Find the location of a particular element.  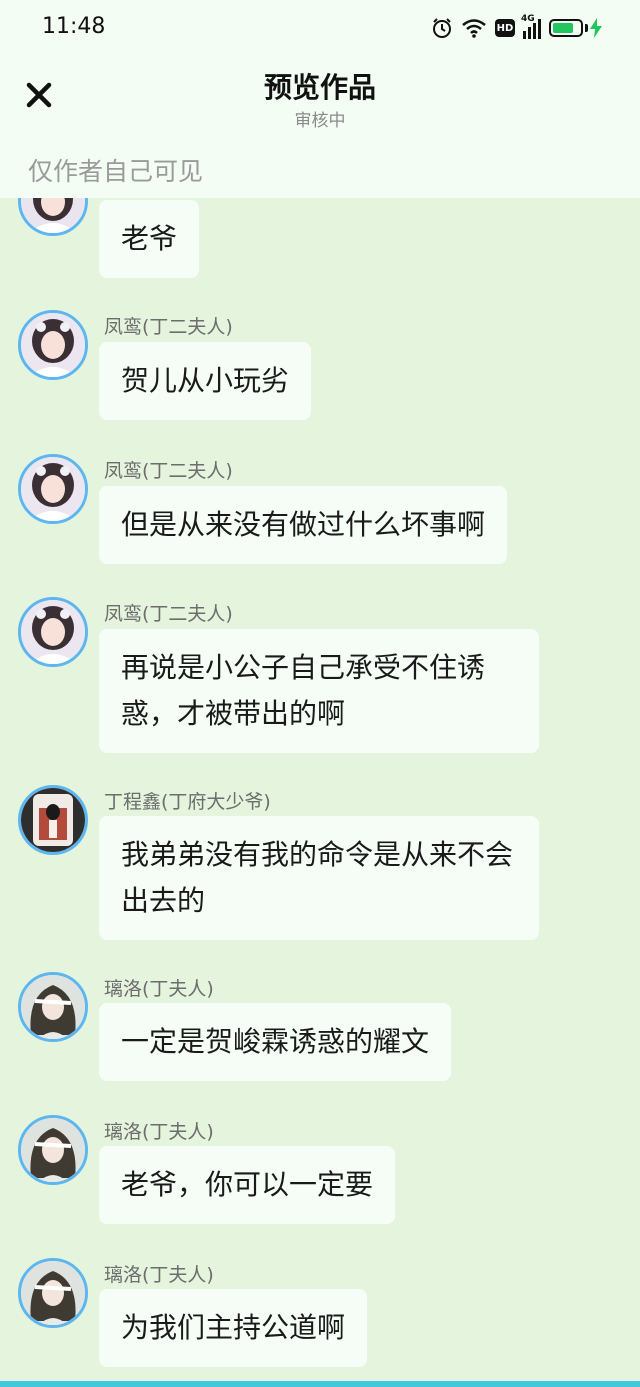

message-text: 为我们主持公道啊 is located at coordinates (233, 1327).